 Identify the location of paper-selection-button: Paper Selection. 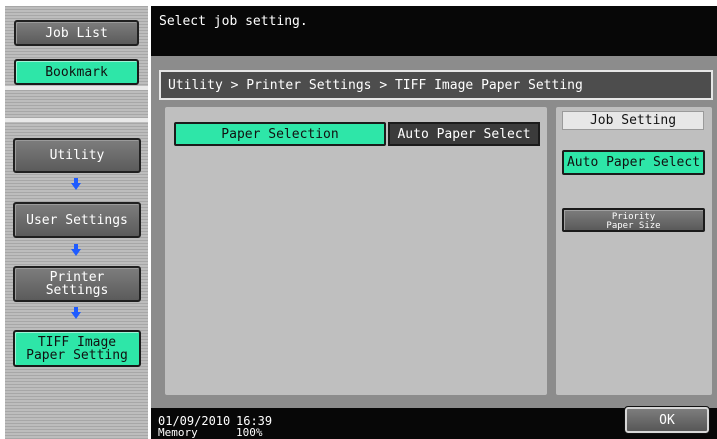
(280, 134).